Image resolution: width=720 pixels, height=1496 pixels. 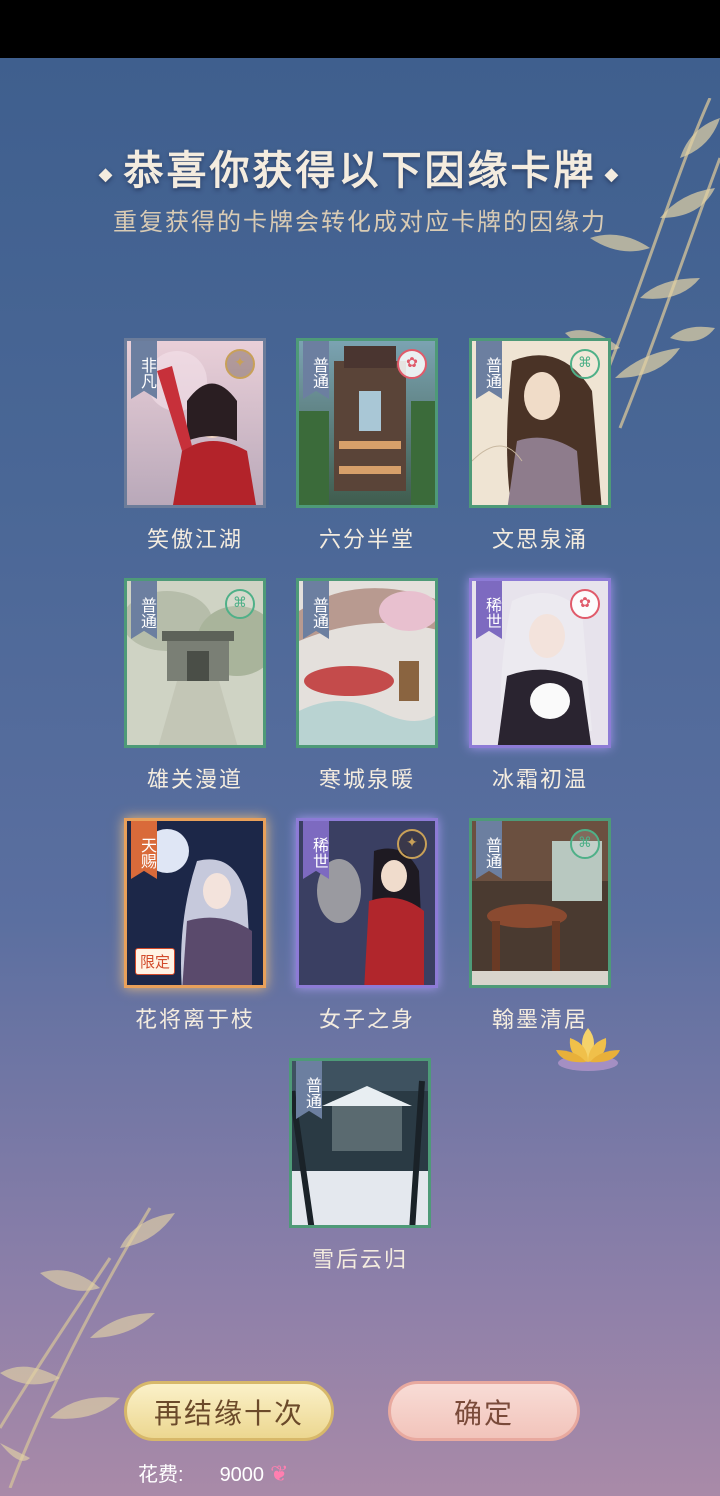 What do you see at coordinates (194, 540) in the screenshot?
I see `card-label: 笑傲江湖` at bounding box center [194, 540].